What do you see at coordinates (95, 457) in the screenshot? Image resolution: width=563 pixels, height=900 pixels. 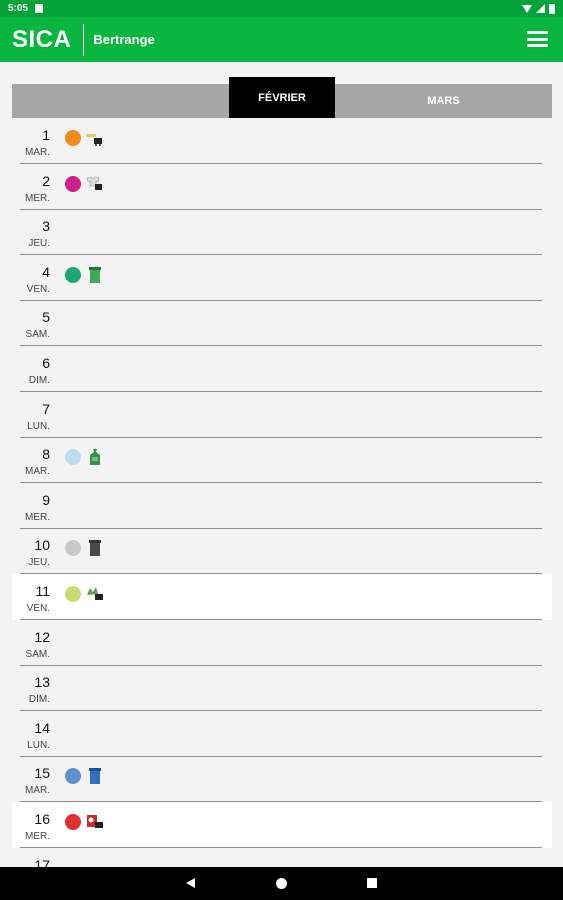 I see `green-bag-icon` at bounding box center [95, 457].